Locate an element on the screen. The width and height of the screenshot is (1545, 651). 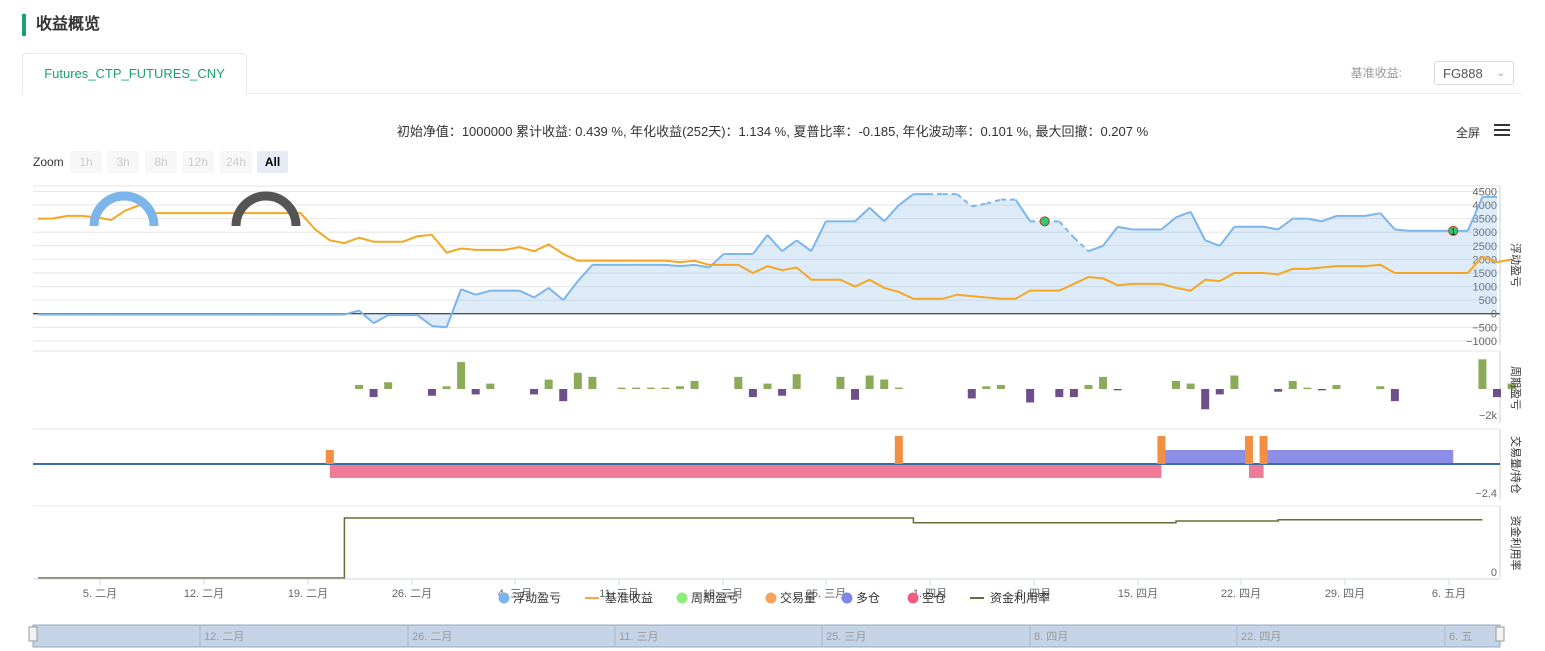
signal-marker-label: 1 is located at coordinates (1453, 231).